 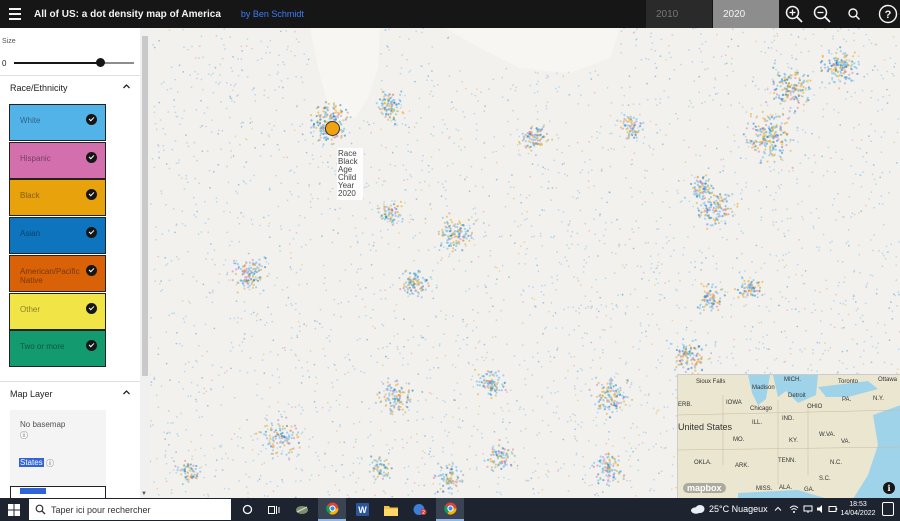 I want to click on weather-text: 25°C Nuageux, so click(x=738, y=509).